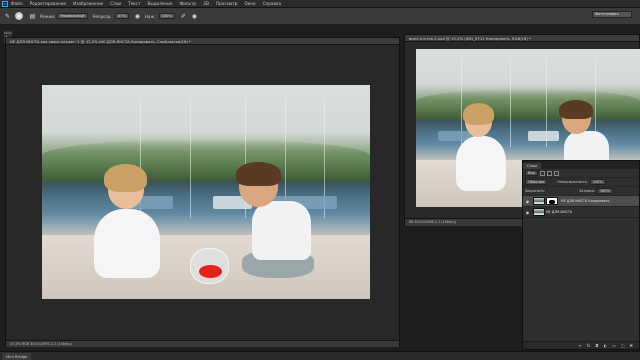 Image resolution: width=640 pixels, height=360 pixels. What do you see at coordinates (160, 3) in the screenshot?
I see `menu-select: Выделение` at bounding box center [160, 3].